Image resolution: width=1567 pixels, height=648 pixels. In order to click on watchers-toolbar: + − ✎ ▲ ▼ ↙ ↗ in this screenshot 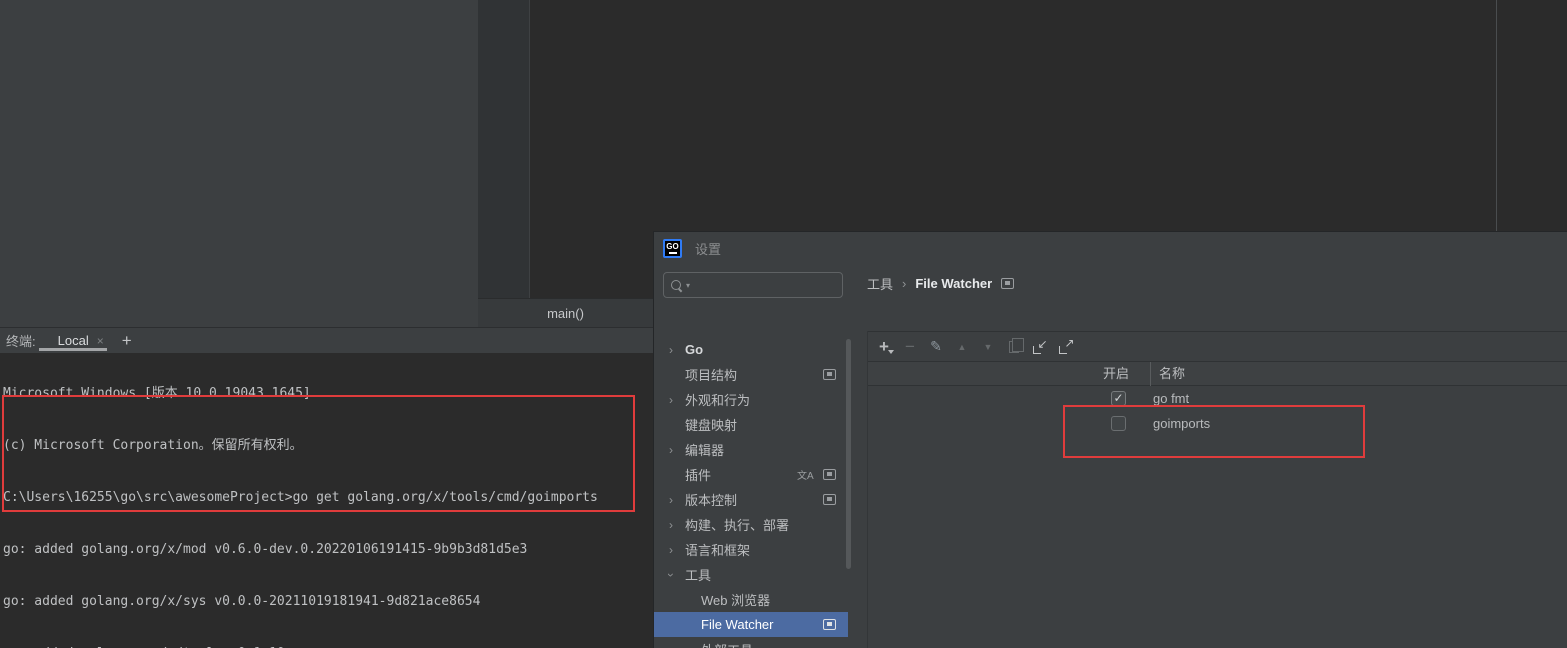, I will do `click(1217, 346)`.